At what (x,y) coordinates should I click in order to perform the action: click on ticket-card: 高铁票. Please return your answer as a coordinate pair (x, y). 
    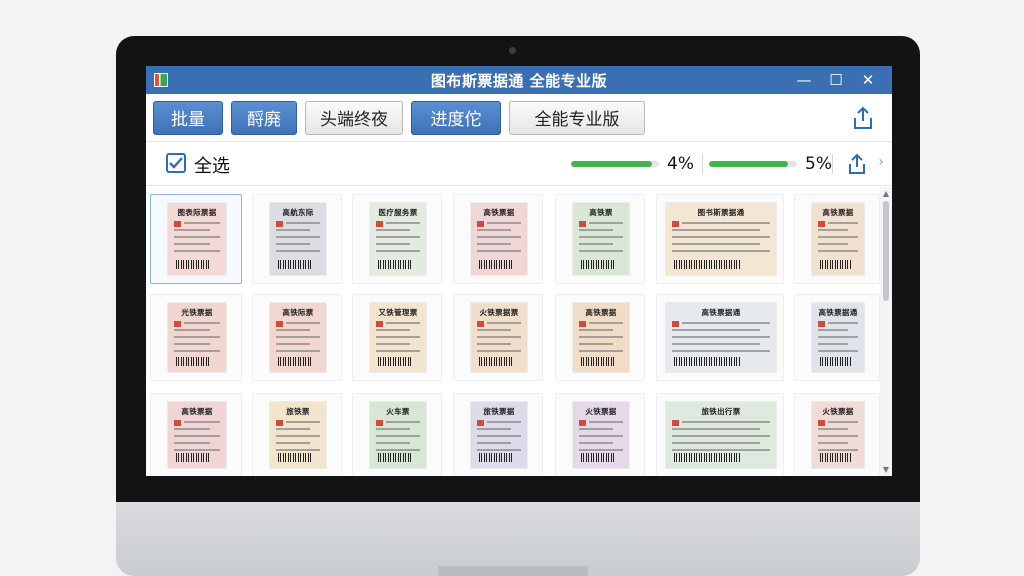
    Looking at the image, I should click on (600, 239).